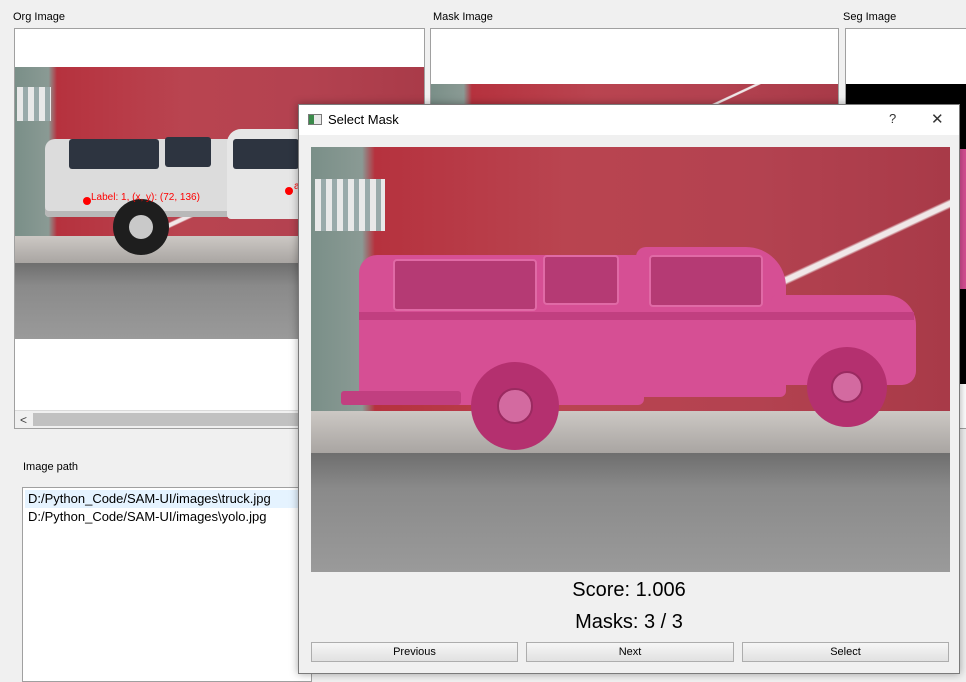  I want to click on close-icon: ✕, so click(937, 119).